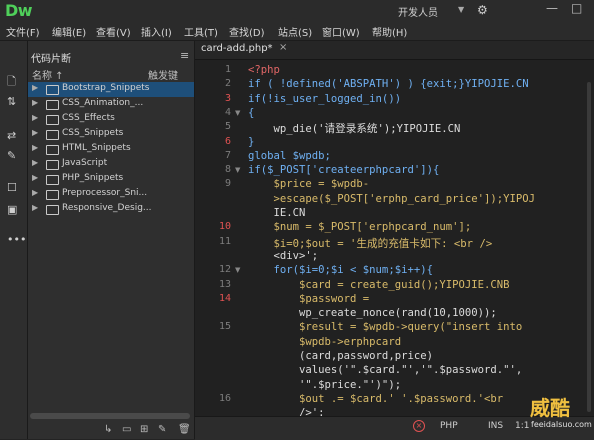  Describe the element at coordinates (111, 164) in the screenshot. I see `tree-item: ▶ JavaScript` at that location.